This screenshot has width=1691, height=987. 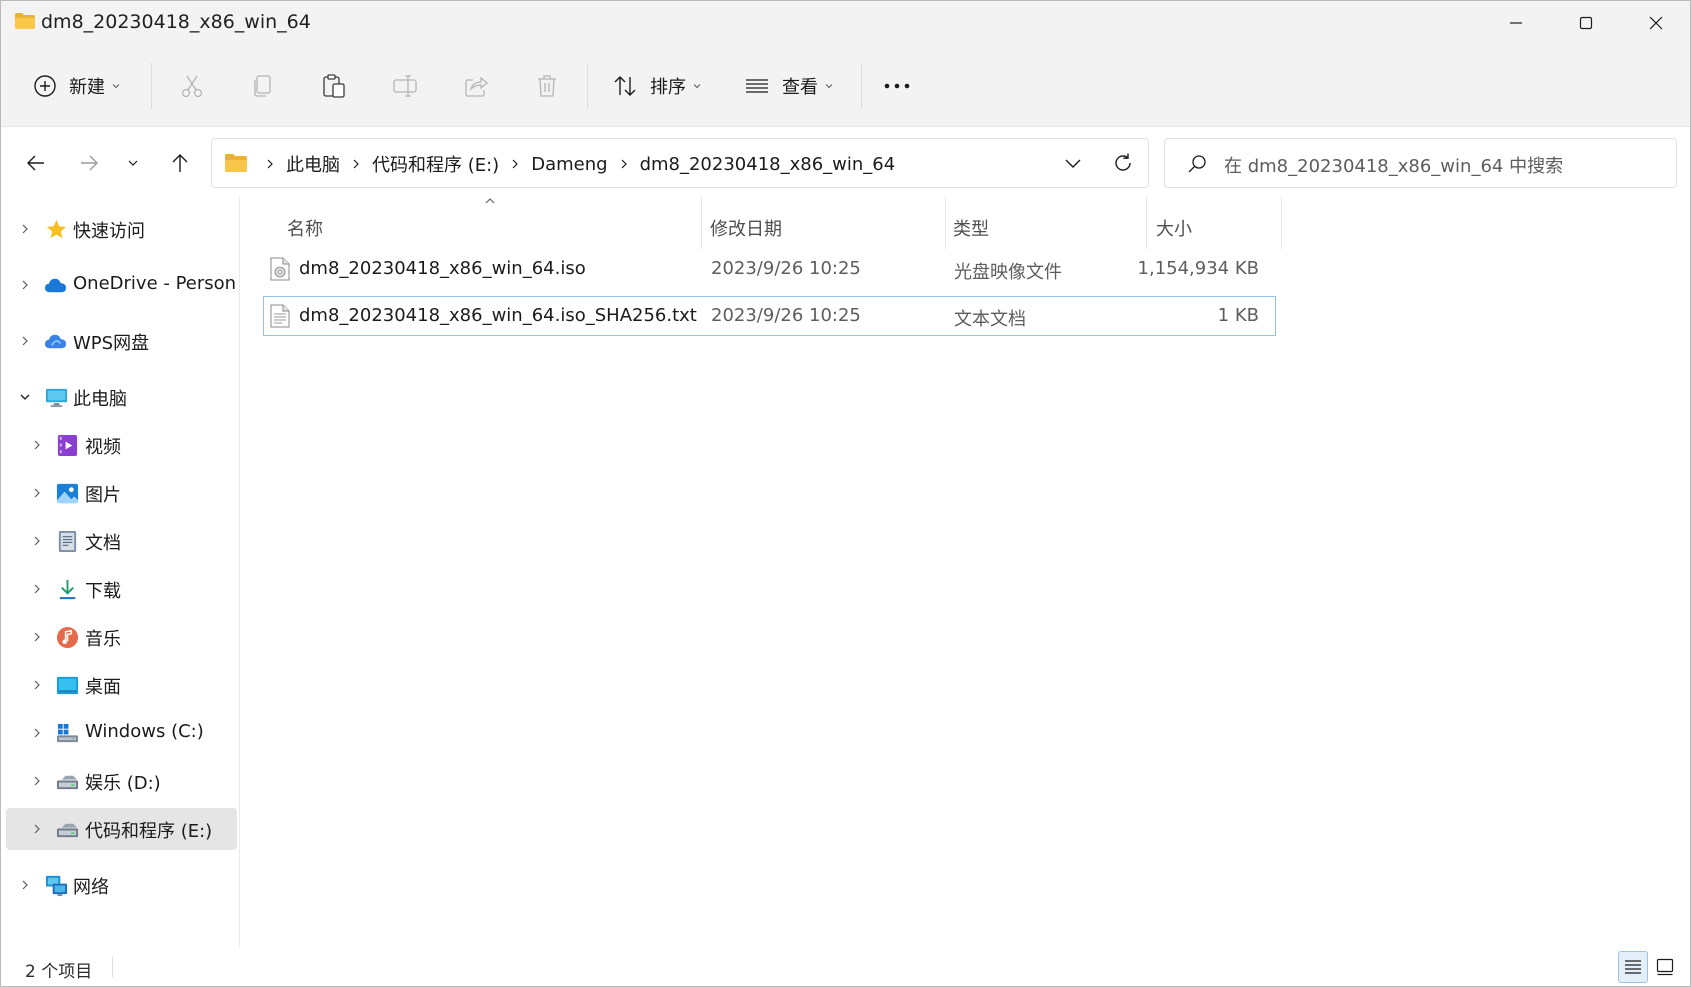 I want to click on rename-button, so click(x=405, y=85).